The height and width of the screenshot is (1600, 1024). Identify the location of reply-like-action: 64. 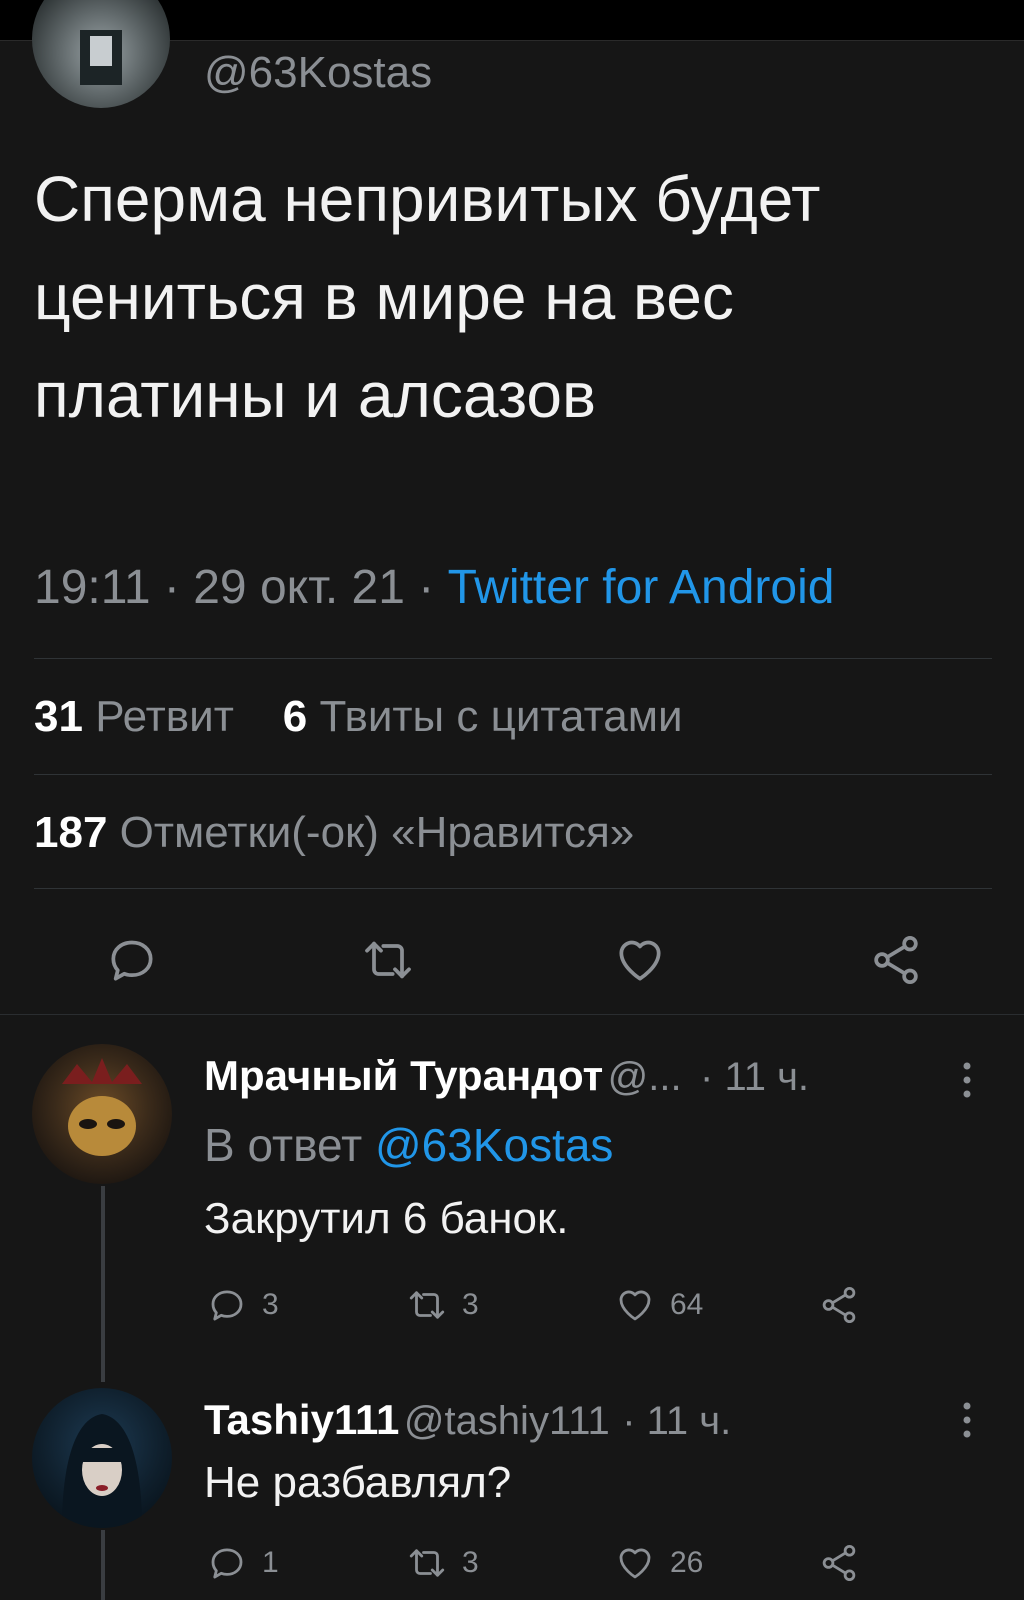
(658, 1305).